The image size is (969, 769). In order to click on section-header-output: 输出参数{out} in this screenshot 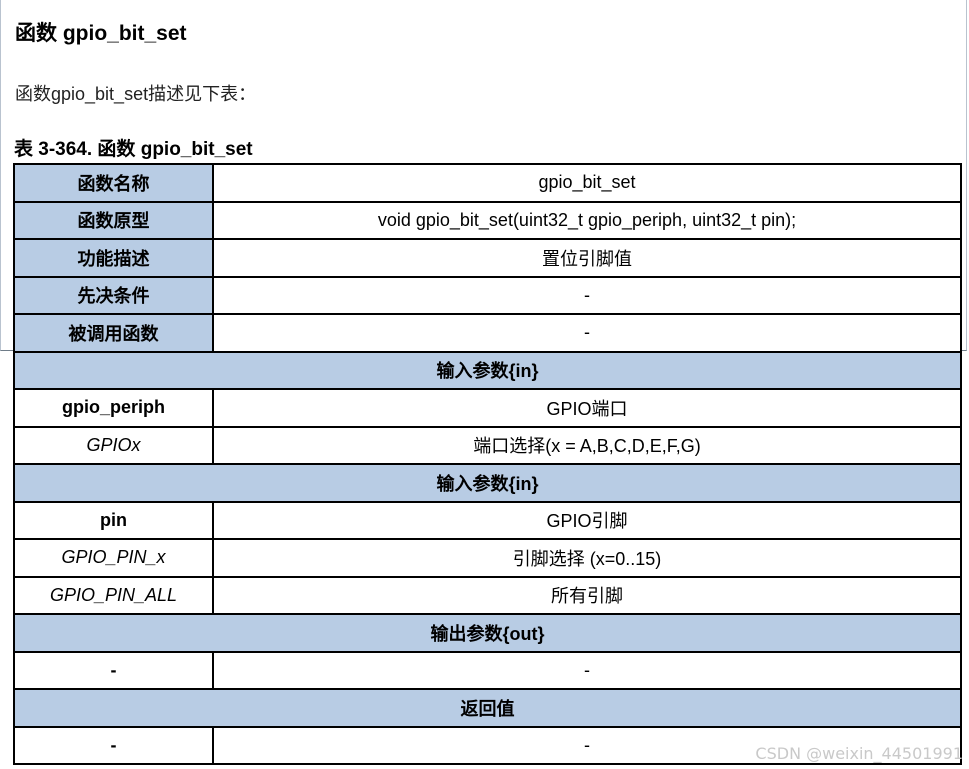, I will do `click(487, 633)`.